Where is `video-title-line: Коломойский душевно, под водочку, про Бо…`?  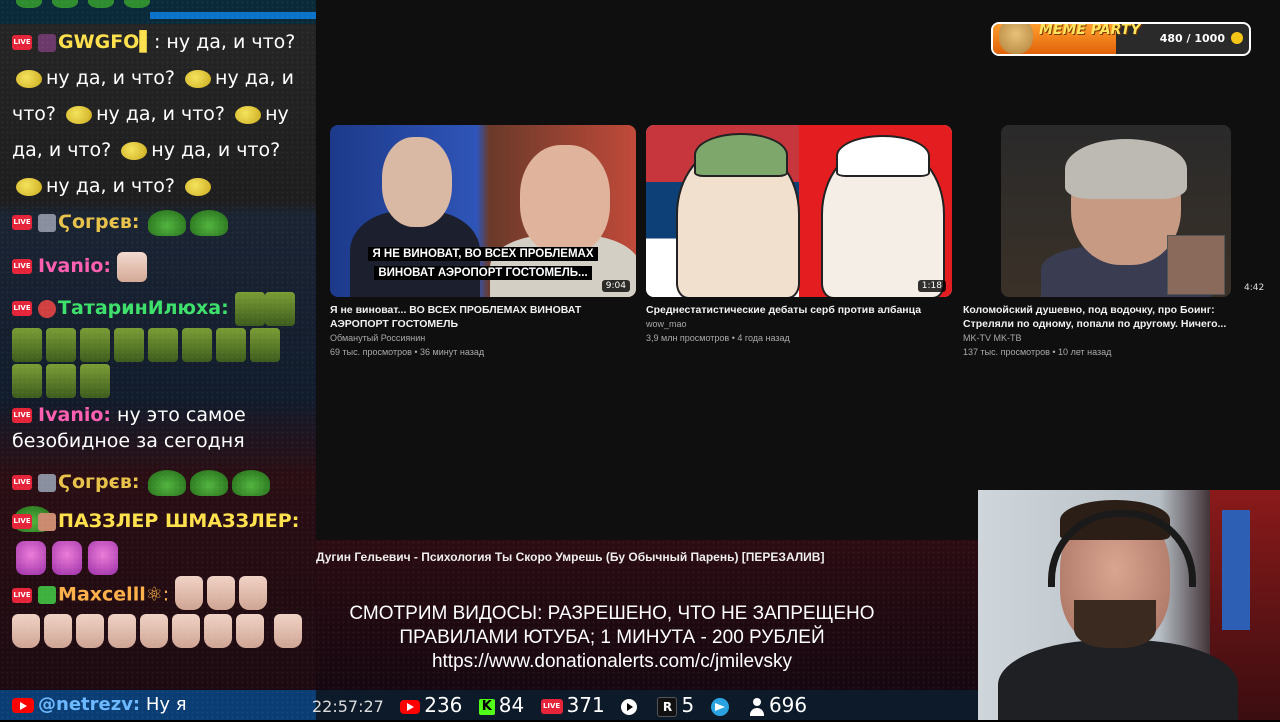 video-title-line: Коломойский душевно, под водочку, про Бо… is located at coordinates (1089, 310).